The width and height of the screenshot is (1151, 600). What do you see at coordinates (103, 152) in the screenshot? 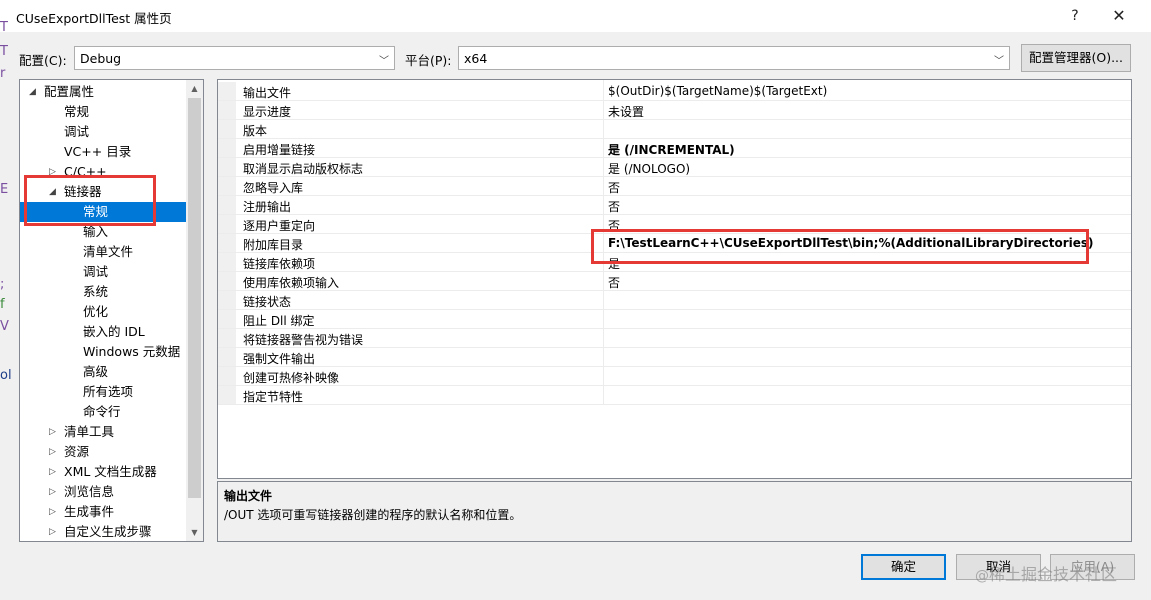
I see `tree-item: VC++ 目录` at bounding box center [103, 152].